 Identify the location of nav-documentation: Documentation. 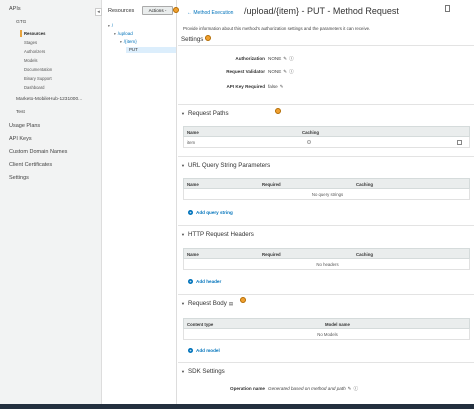
(38, 69).